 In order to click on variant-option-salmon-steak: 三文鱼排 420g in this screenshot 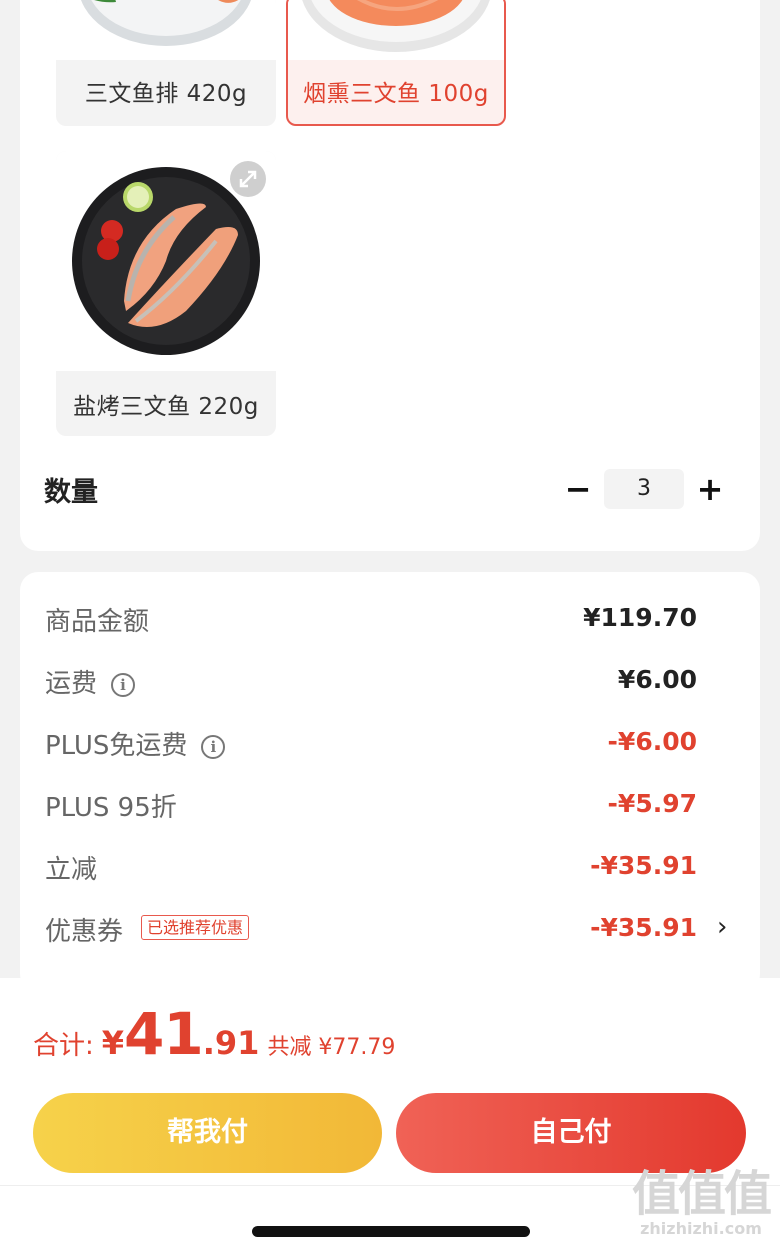, I will do `click(166, 63)`.